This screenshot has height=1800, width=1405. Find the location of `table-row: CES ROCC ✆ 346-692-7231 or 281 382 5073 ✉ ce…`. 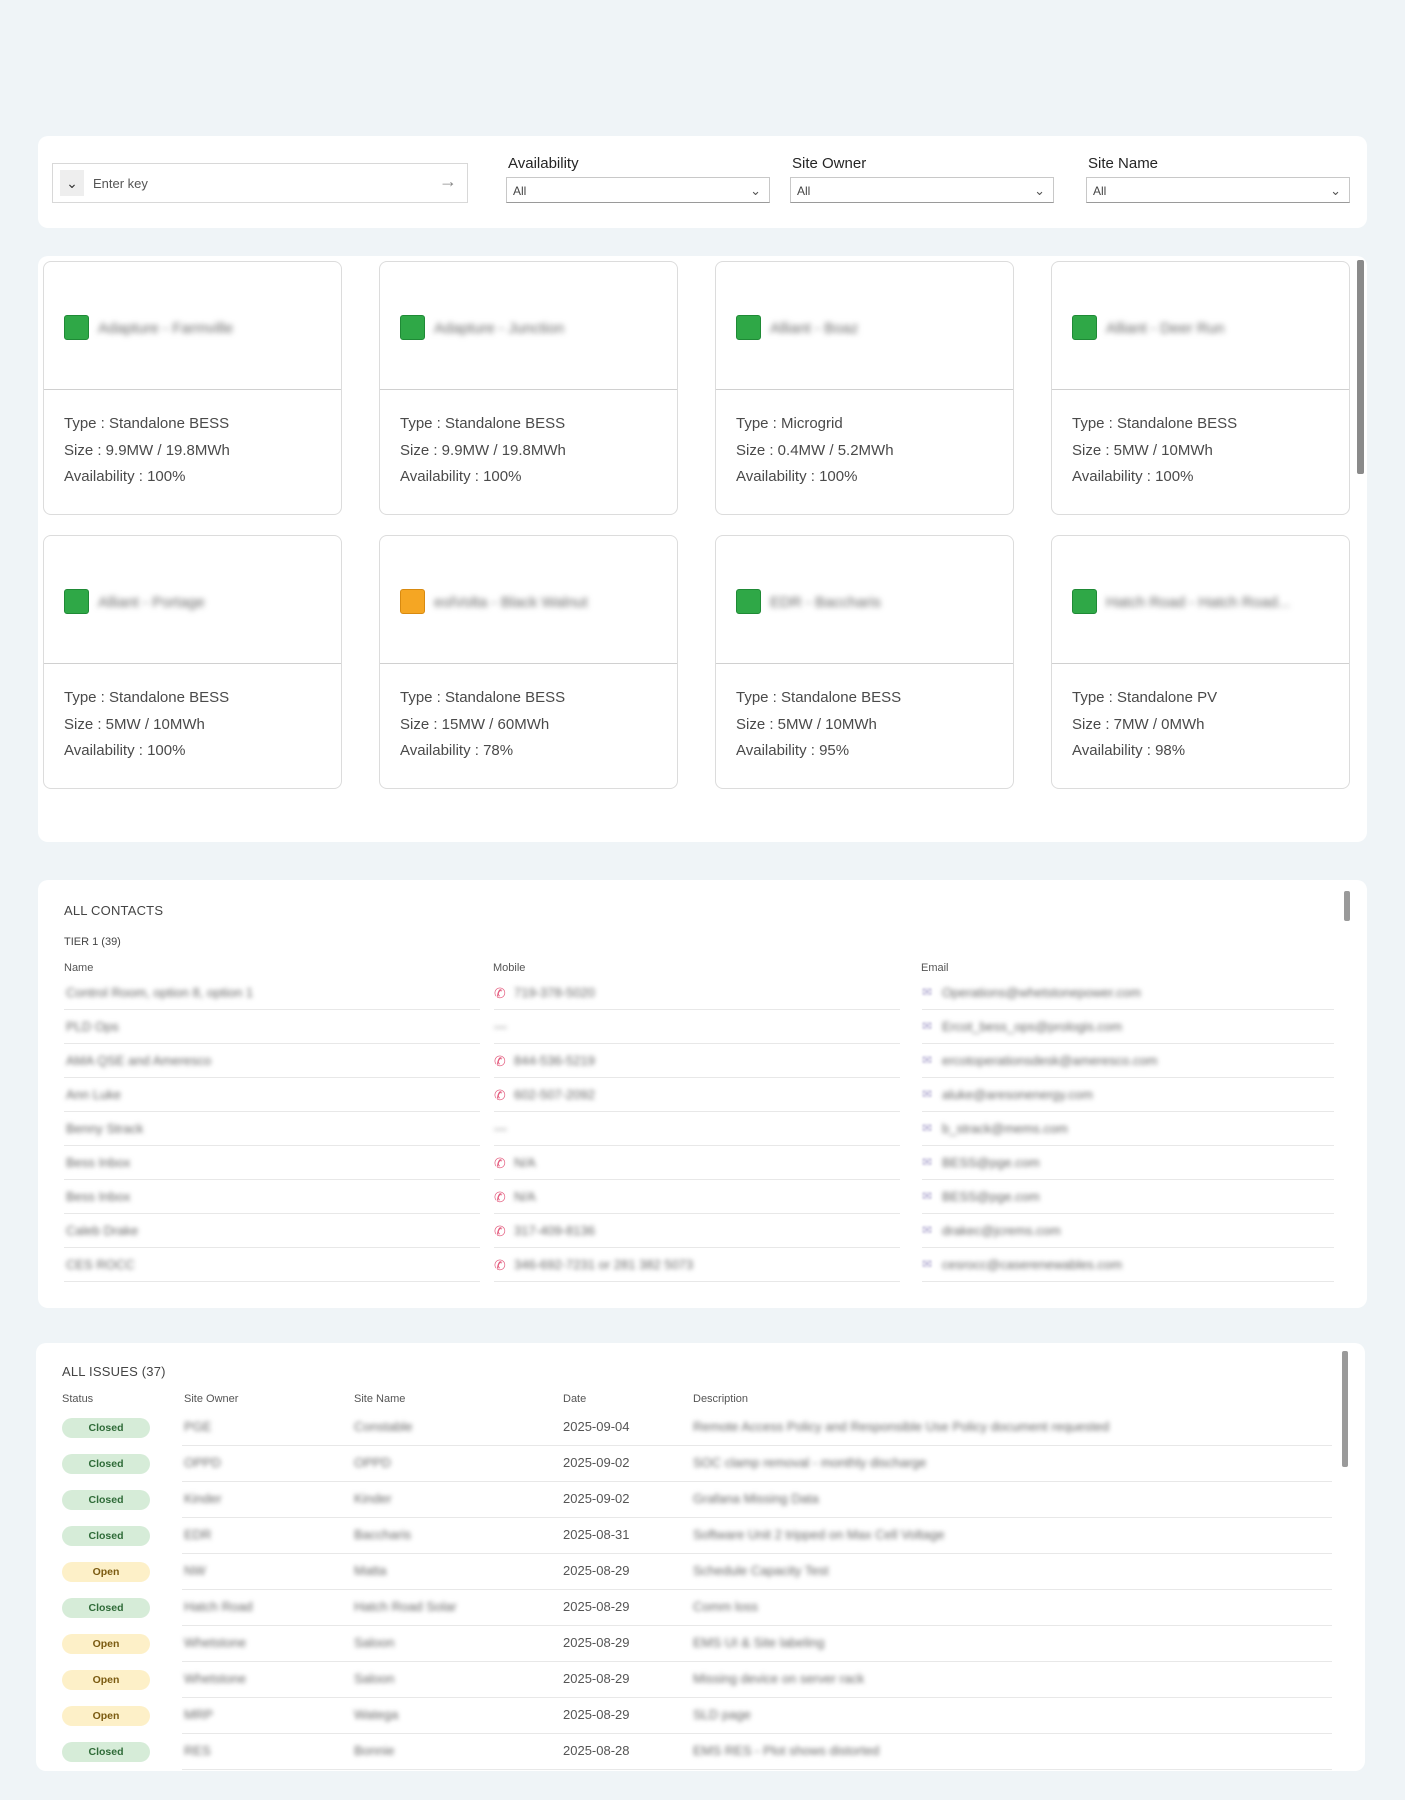

table-row: CES ROCC ✆ 346-692-7231 or 281 382 5073 ✉ ce… is located at coordinates (699, 1266).